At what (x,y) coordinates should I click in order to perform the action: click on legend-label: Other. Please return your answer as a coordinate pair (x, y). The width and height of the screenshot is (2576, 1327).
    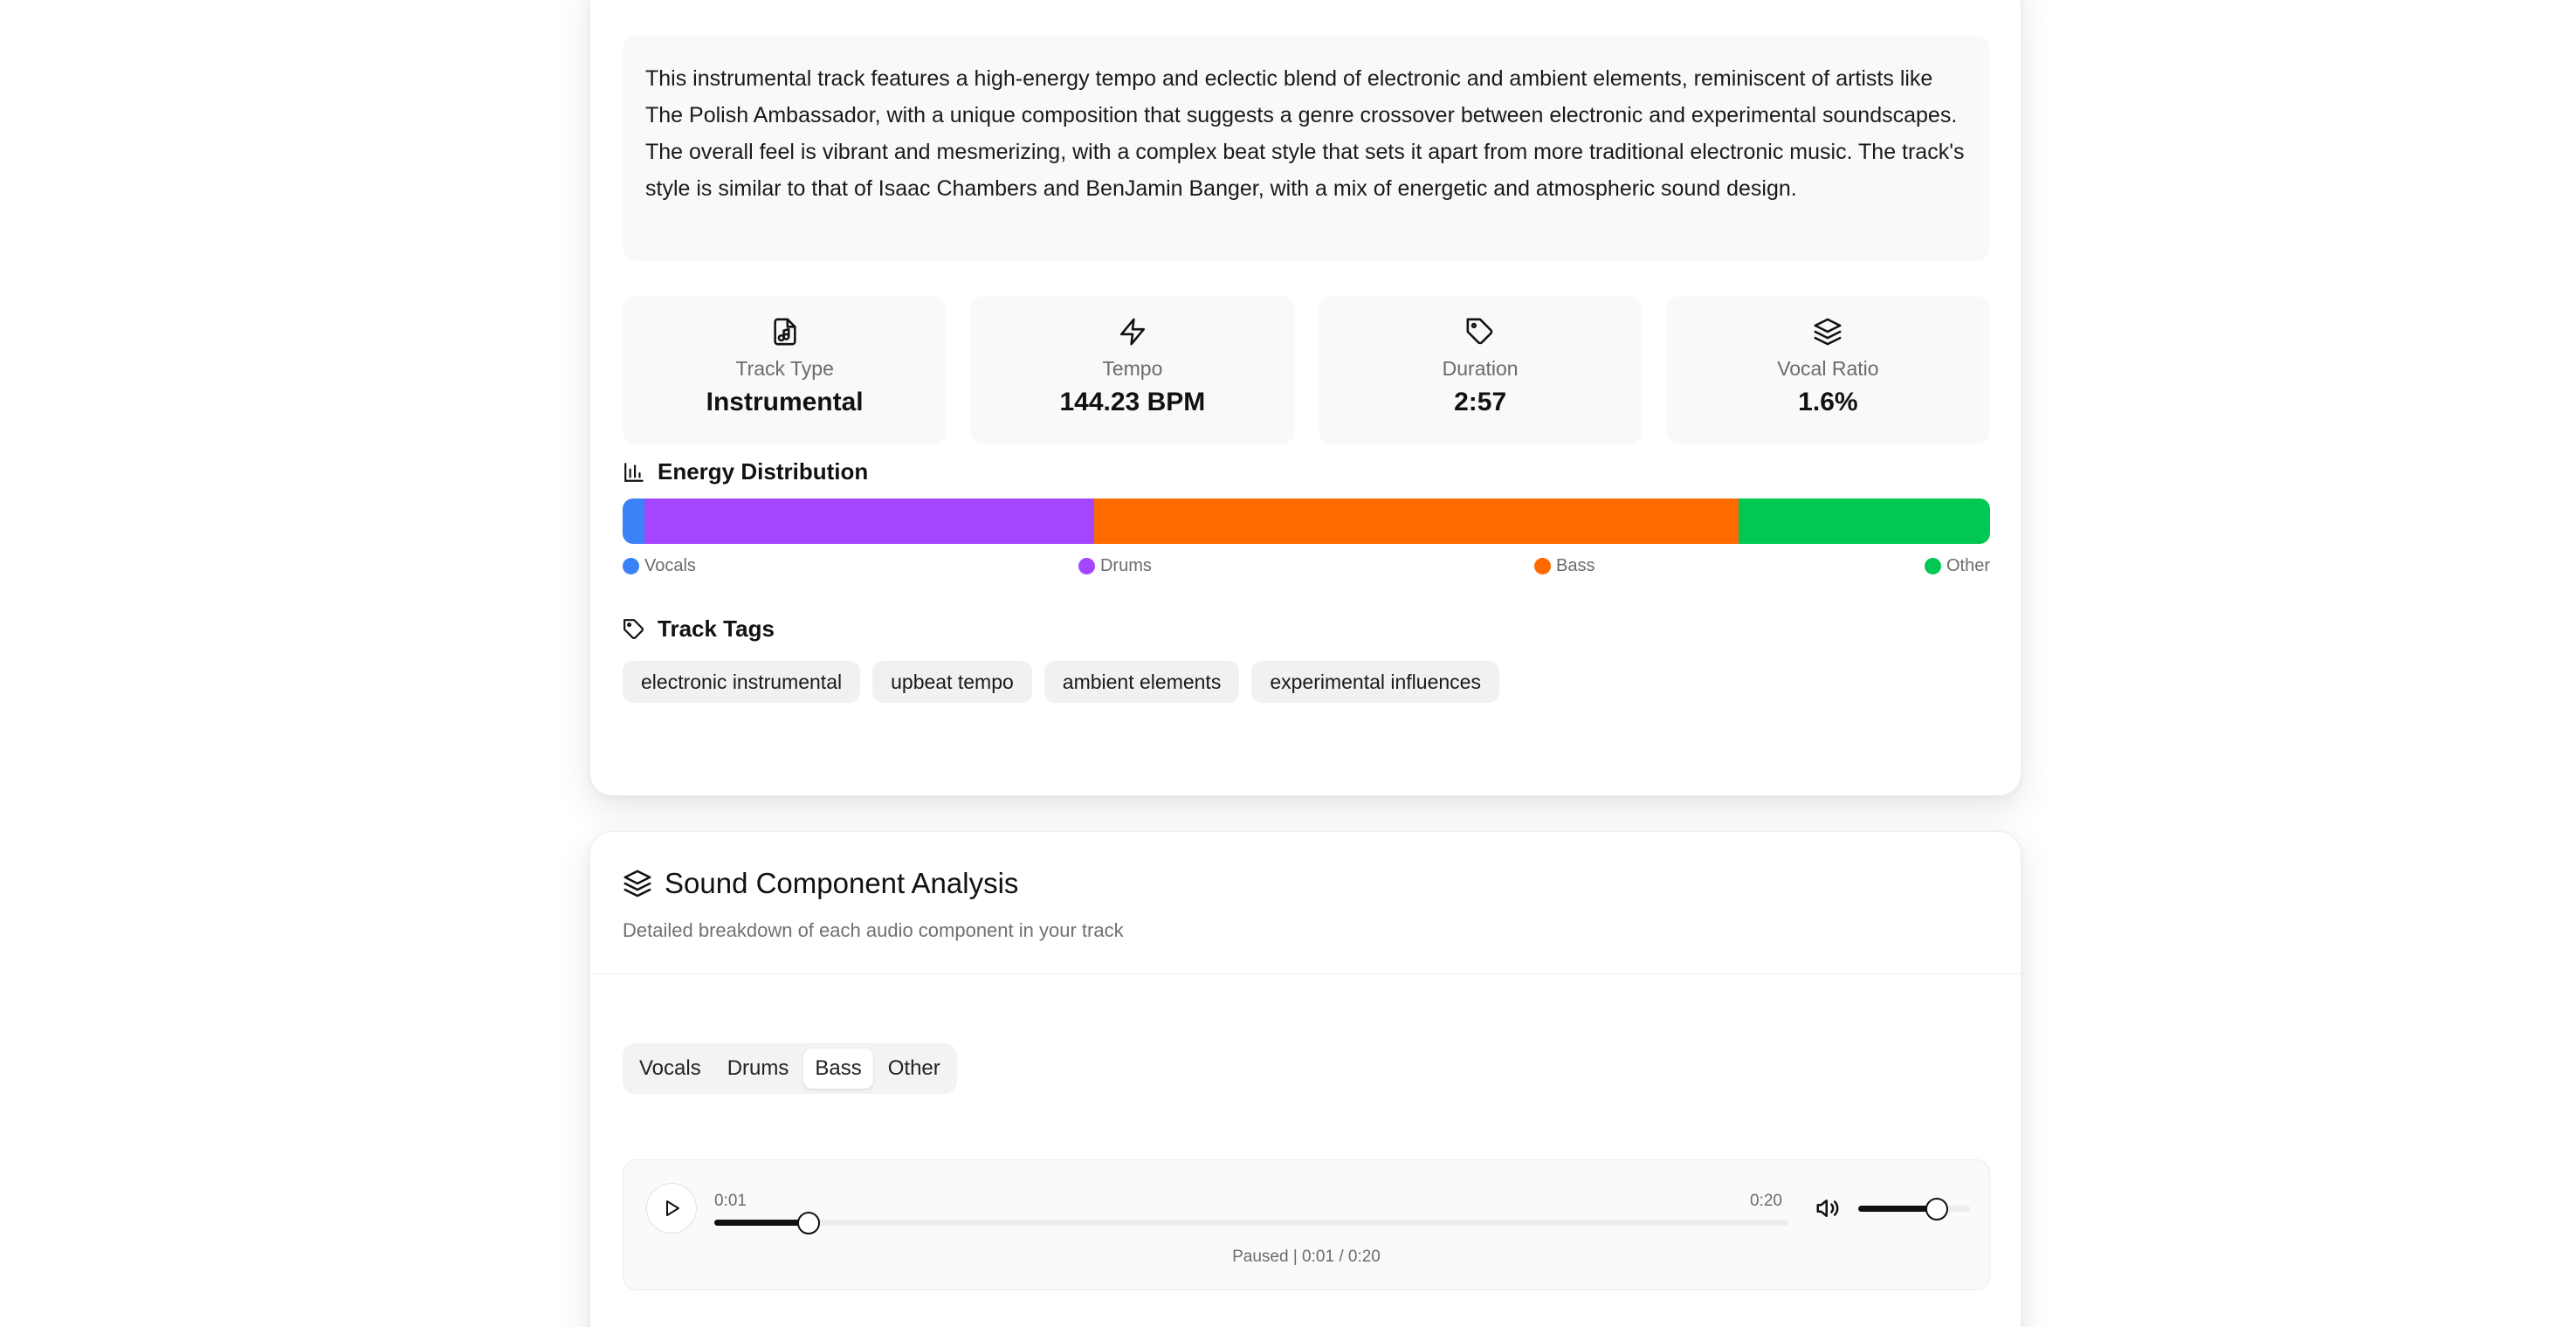
    Looking at the image, I should click on (1968, 565).